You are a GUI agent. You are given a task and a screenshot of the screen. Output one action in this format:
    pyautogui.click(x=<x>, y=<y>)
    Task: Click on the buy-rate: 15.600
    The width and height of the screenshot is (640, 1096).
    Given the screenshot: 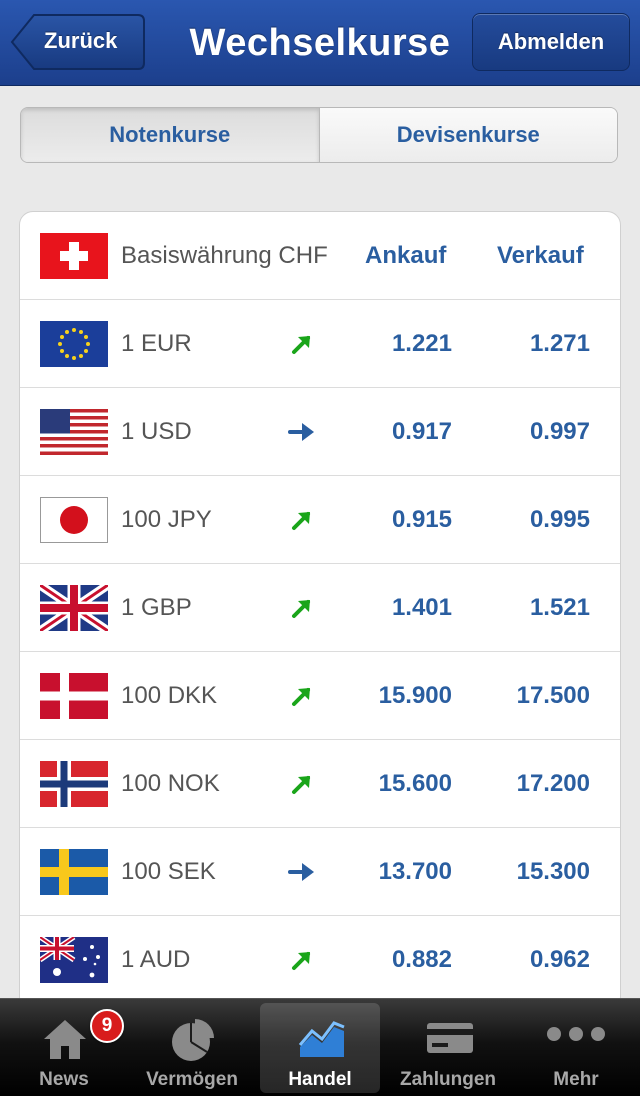 What is the action you would take?
    pyautogui.click(x=415, y=783)
    